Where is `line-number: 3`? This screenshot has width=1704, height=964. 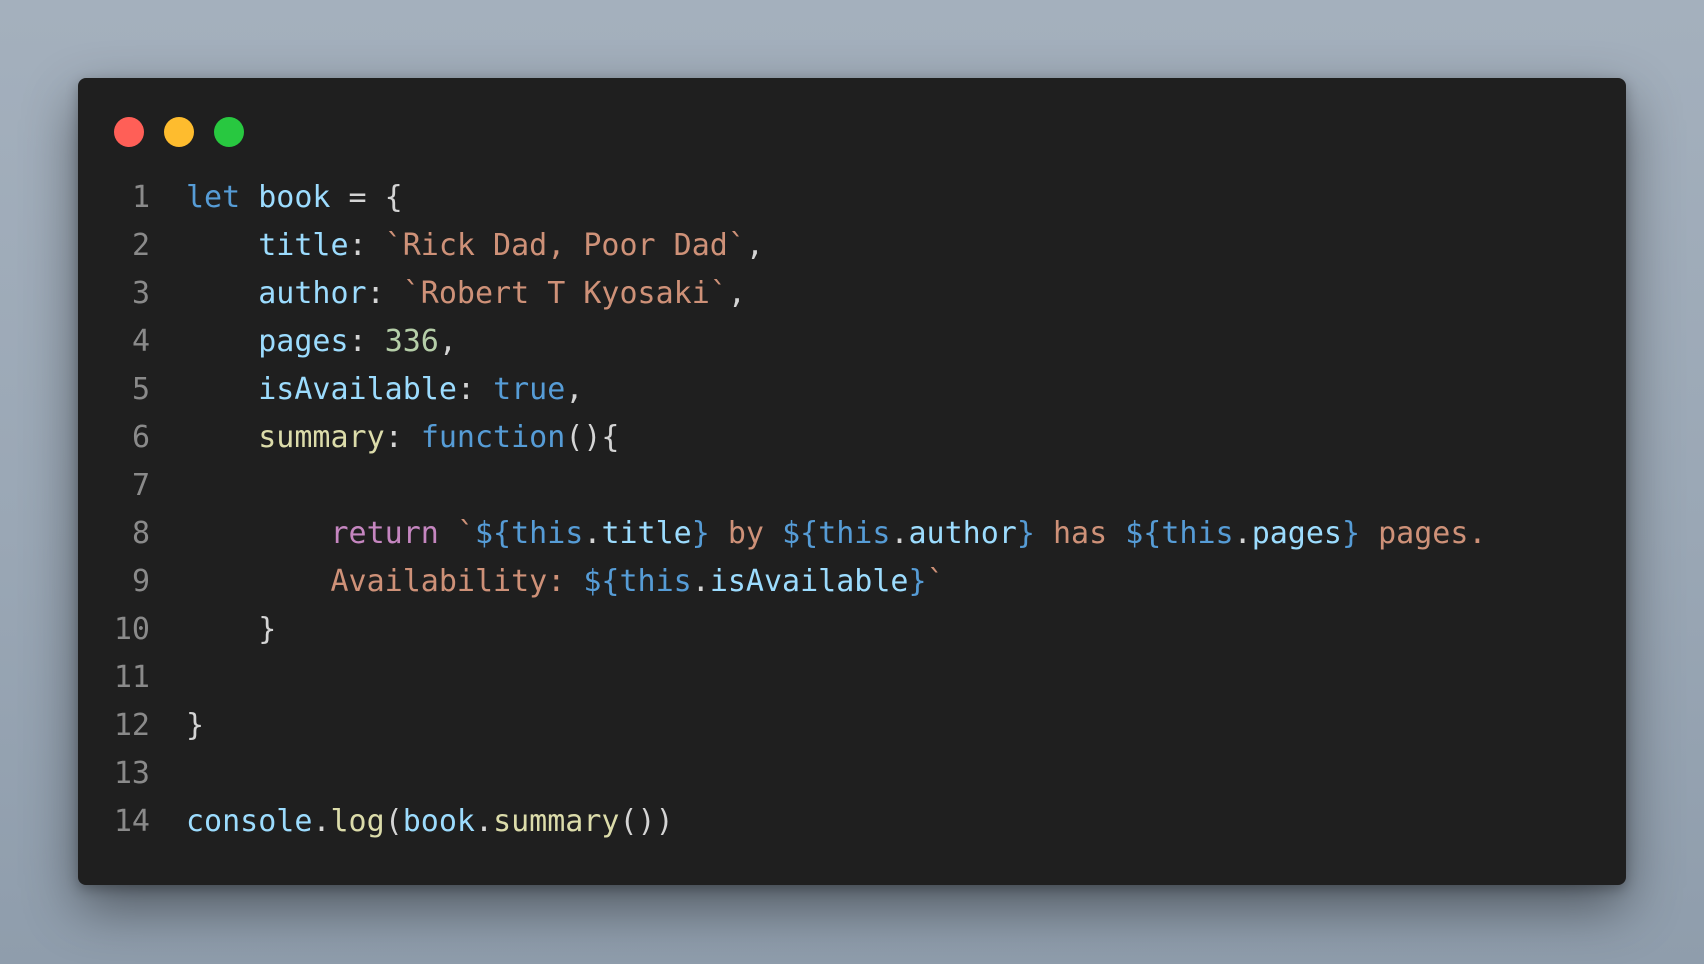
line-number: 3 is located at coordinates (140, 293).